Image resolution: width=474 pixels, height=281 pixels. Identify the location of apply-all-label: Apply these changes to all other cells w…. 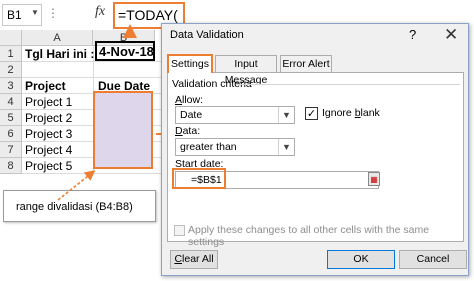
(309, 236).